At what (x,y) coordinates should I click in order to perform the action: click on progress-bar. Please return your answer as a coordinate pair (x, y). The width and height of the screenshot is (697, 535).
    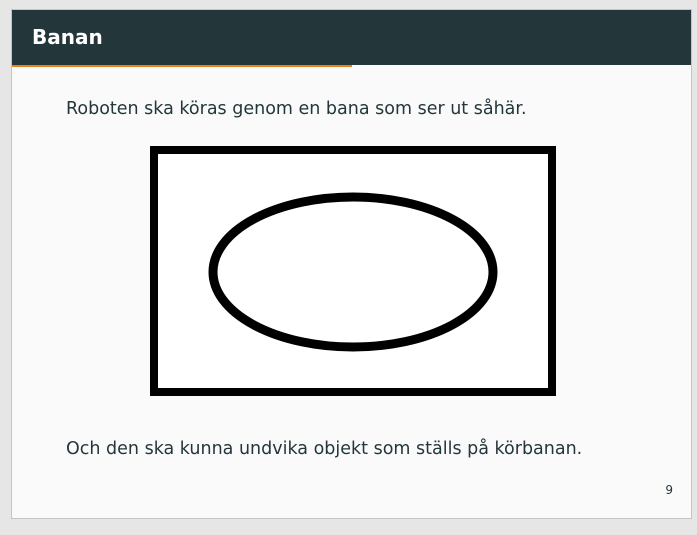
    Looking at the image, I should click on (182, 66).